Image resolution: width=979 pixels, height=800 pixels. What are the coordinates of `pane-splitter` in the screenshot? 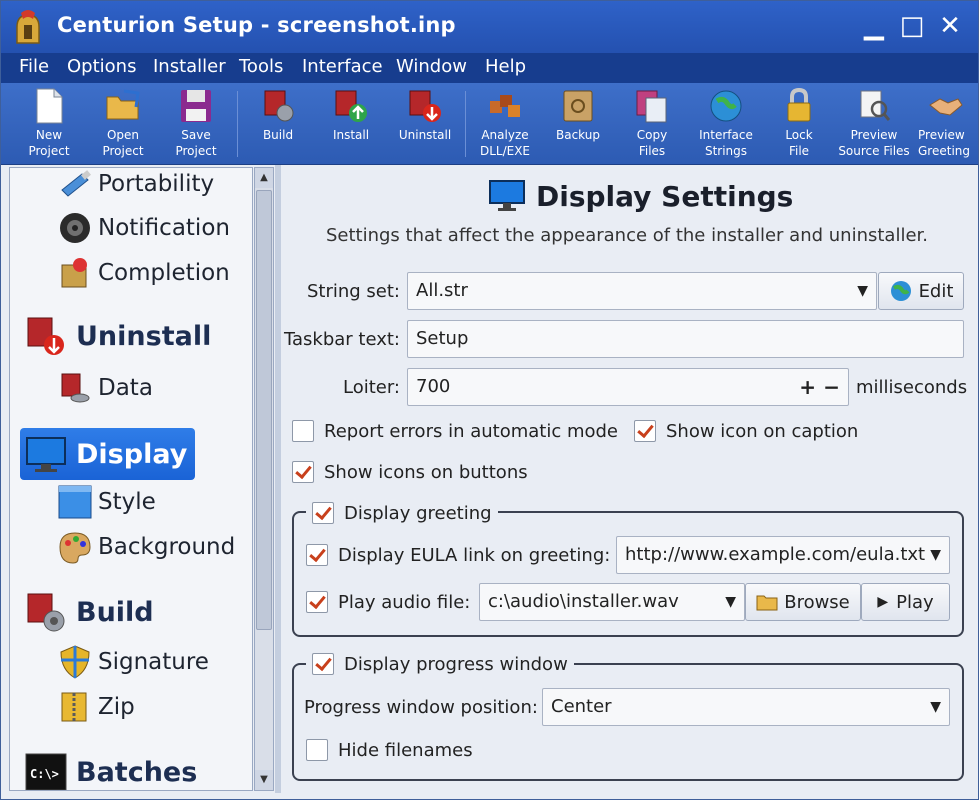 It's located at (278, 479).